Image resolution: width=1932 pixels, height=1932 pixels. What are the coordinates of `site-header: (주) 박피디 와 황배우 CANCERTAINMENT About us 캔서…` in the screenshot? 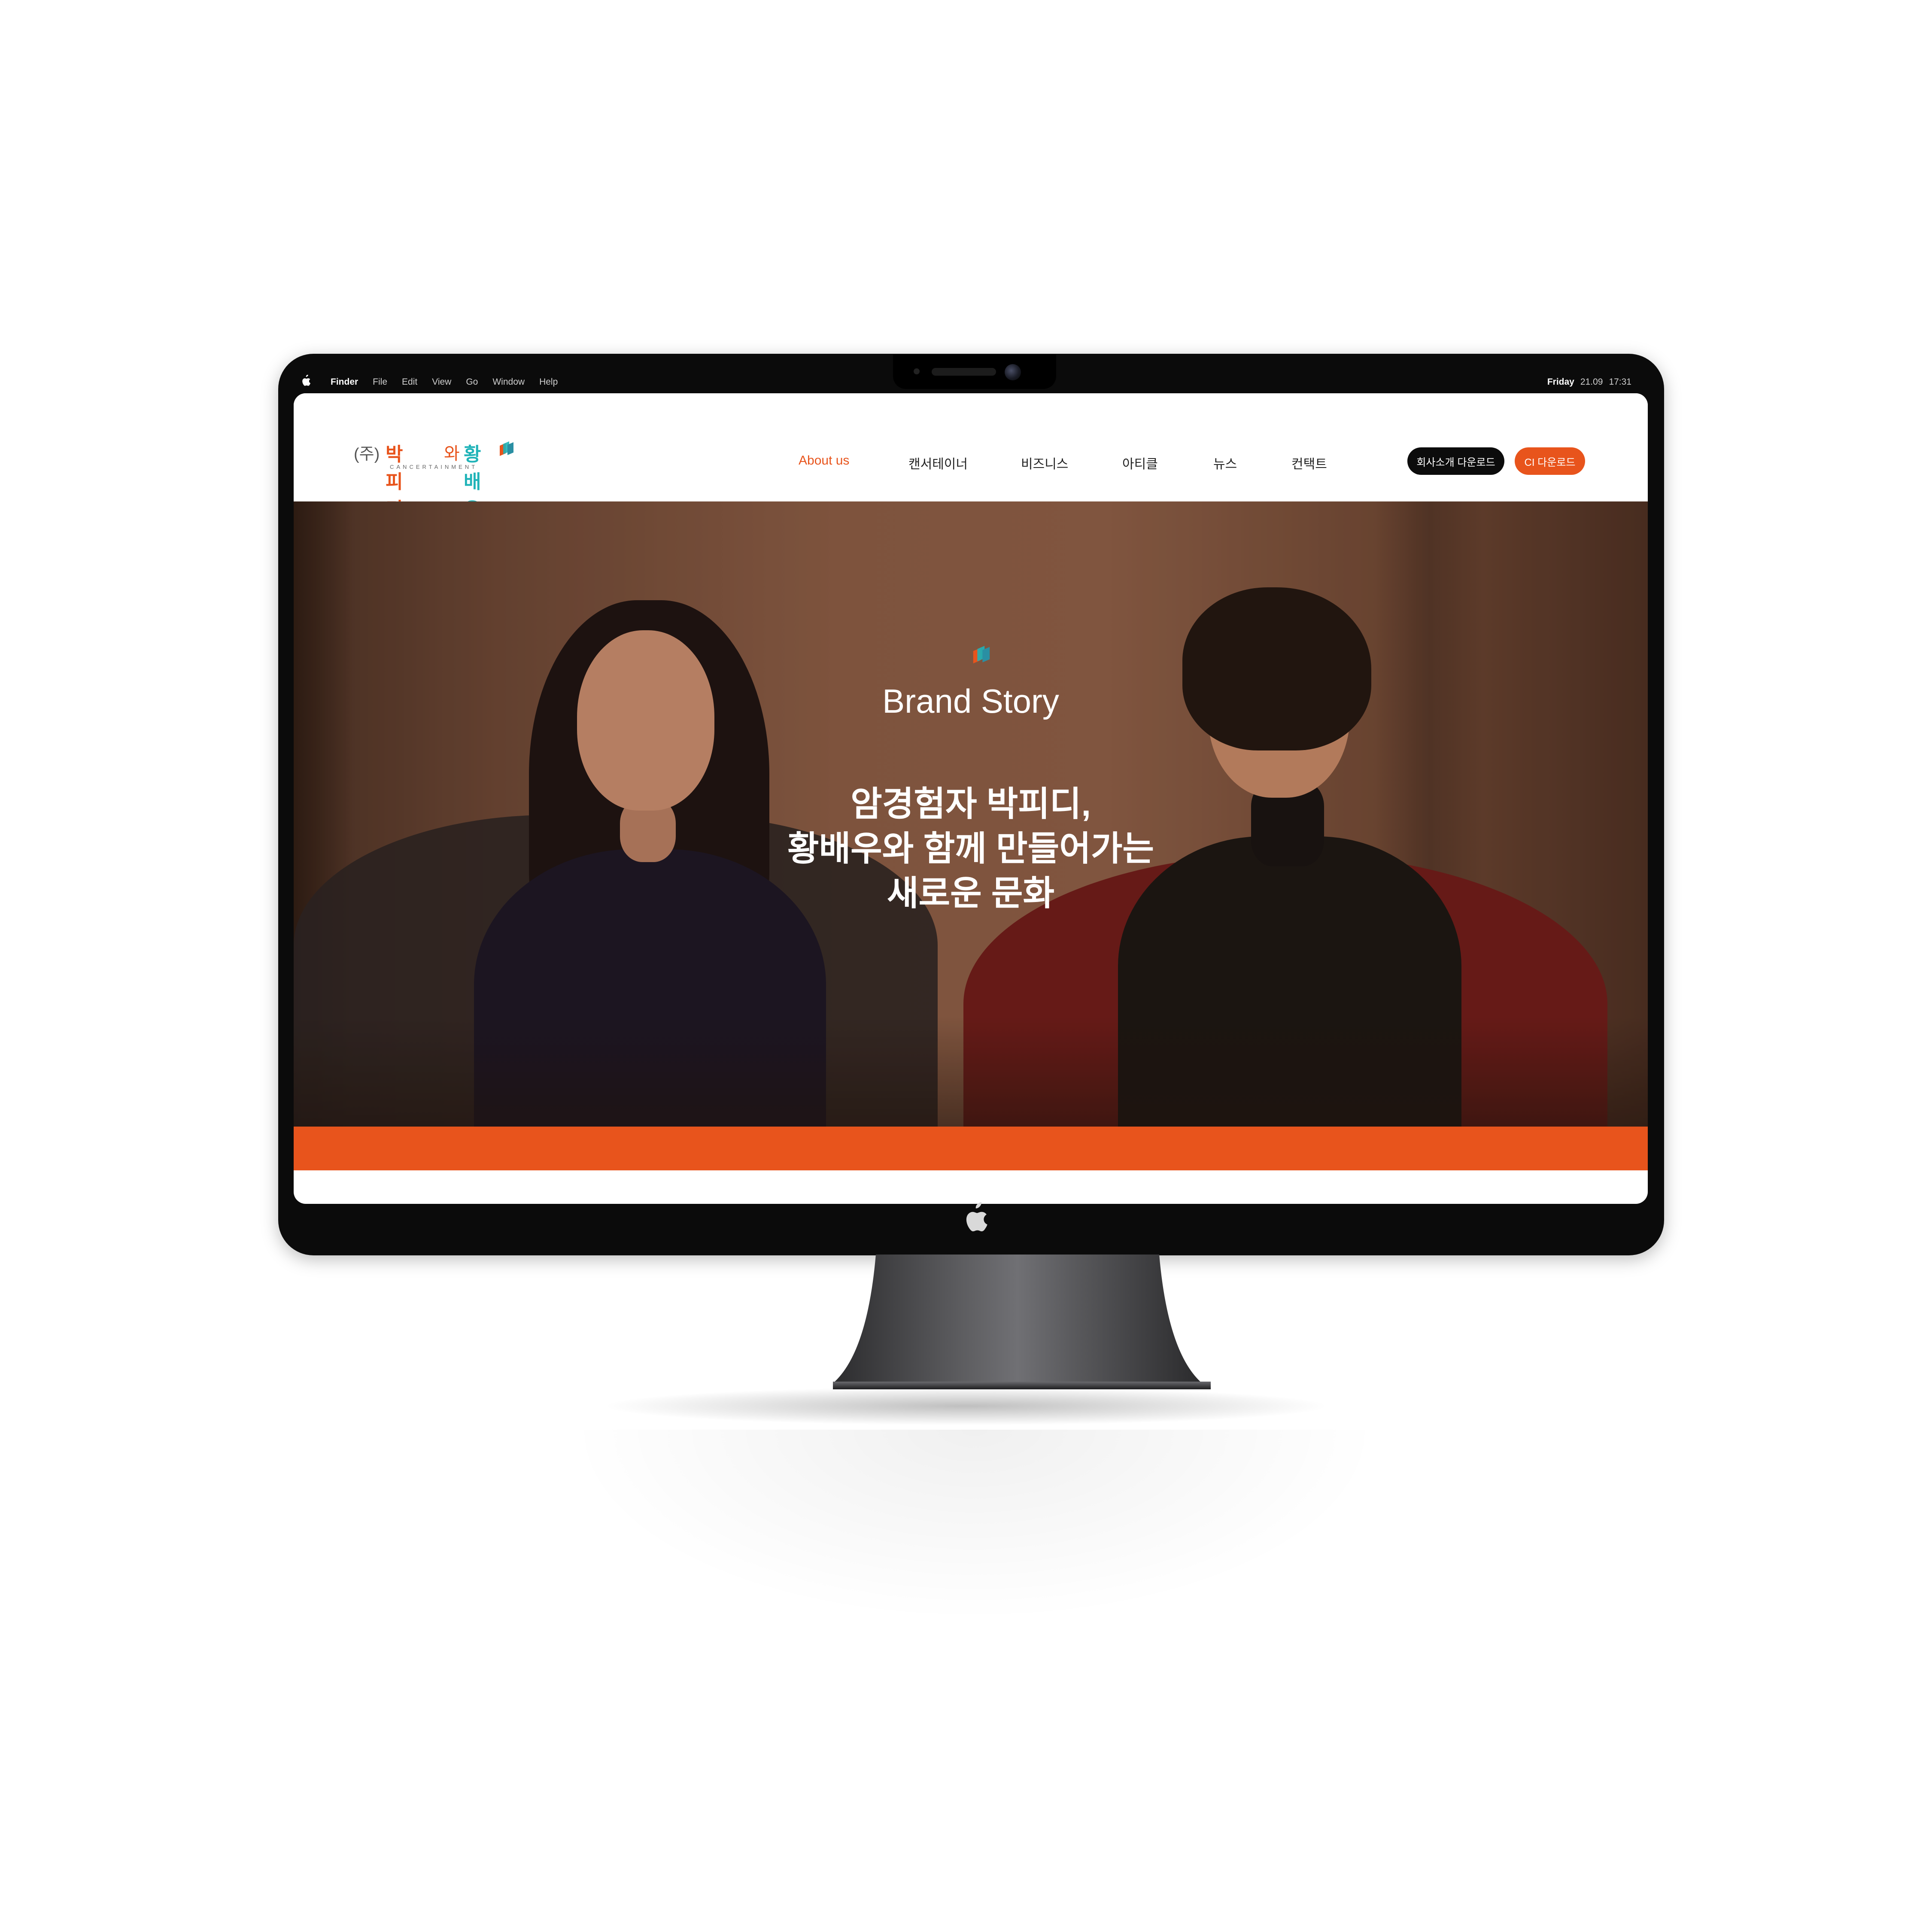 It's located at (971, 457).